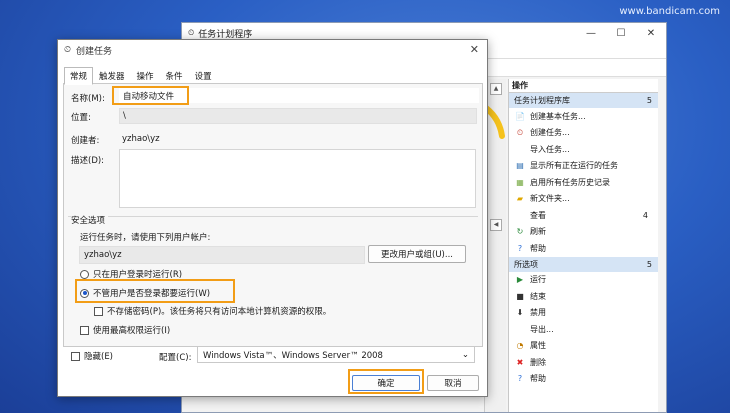  What do you see at coordinates (85, 141) in the screenshot?
I see `author-label: 创建者:` at bounding box center [85, 141].